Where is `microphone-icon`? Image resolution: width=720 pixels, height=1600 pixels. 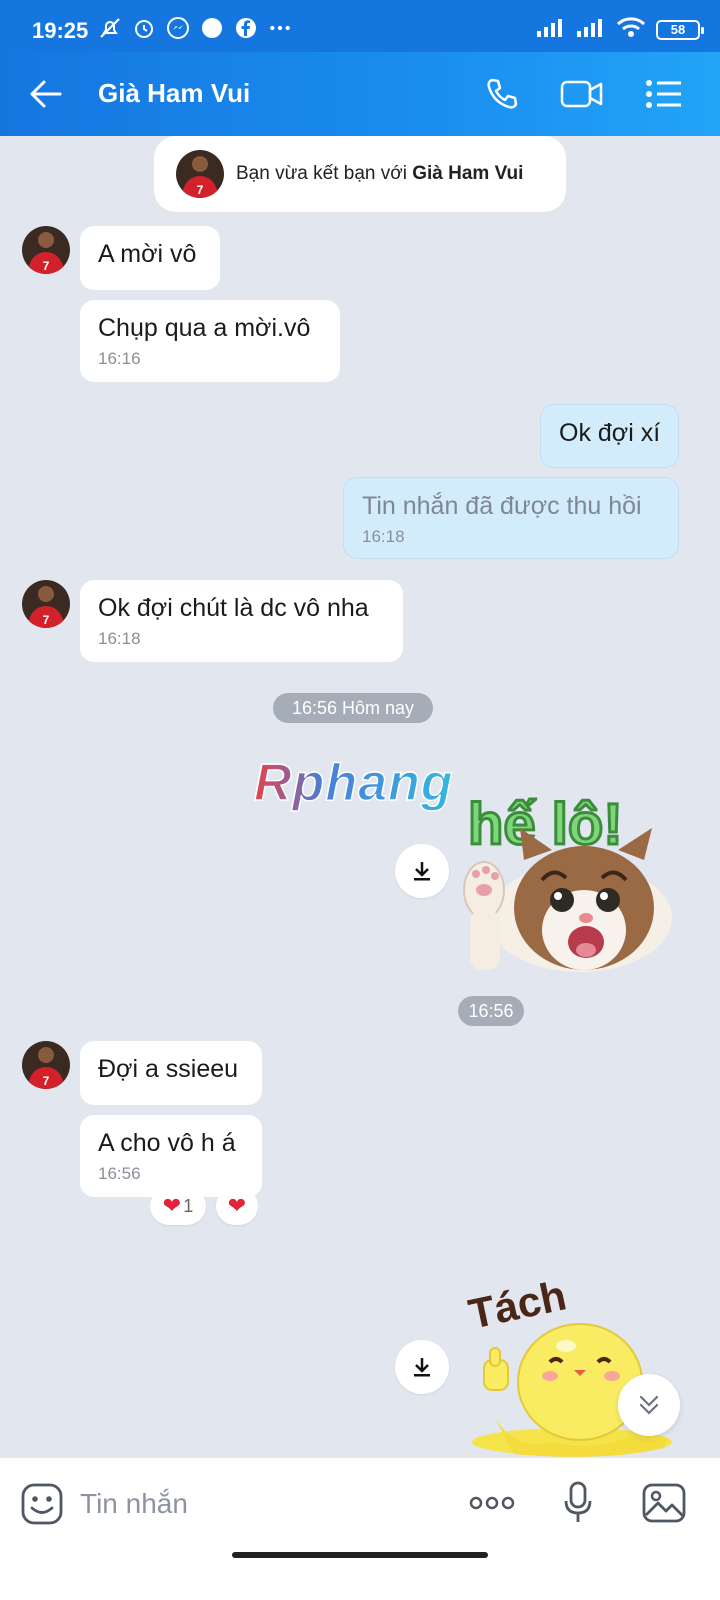 microphone-icon is located at coordinates (578, 1501).